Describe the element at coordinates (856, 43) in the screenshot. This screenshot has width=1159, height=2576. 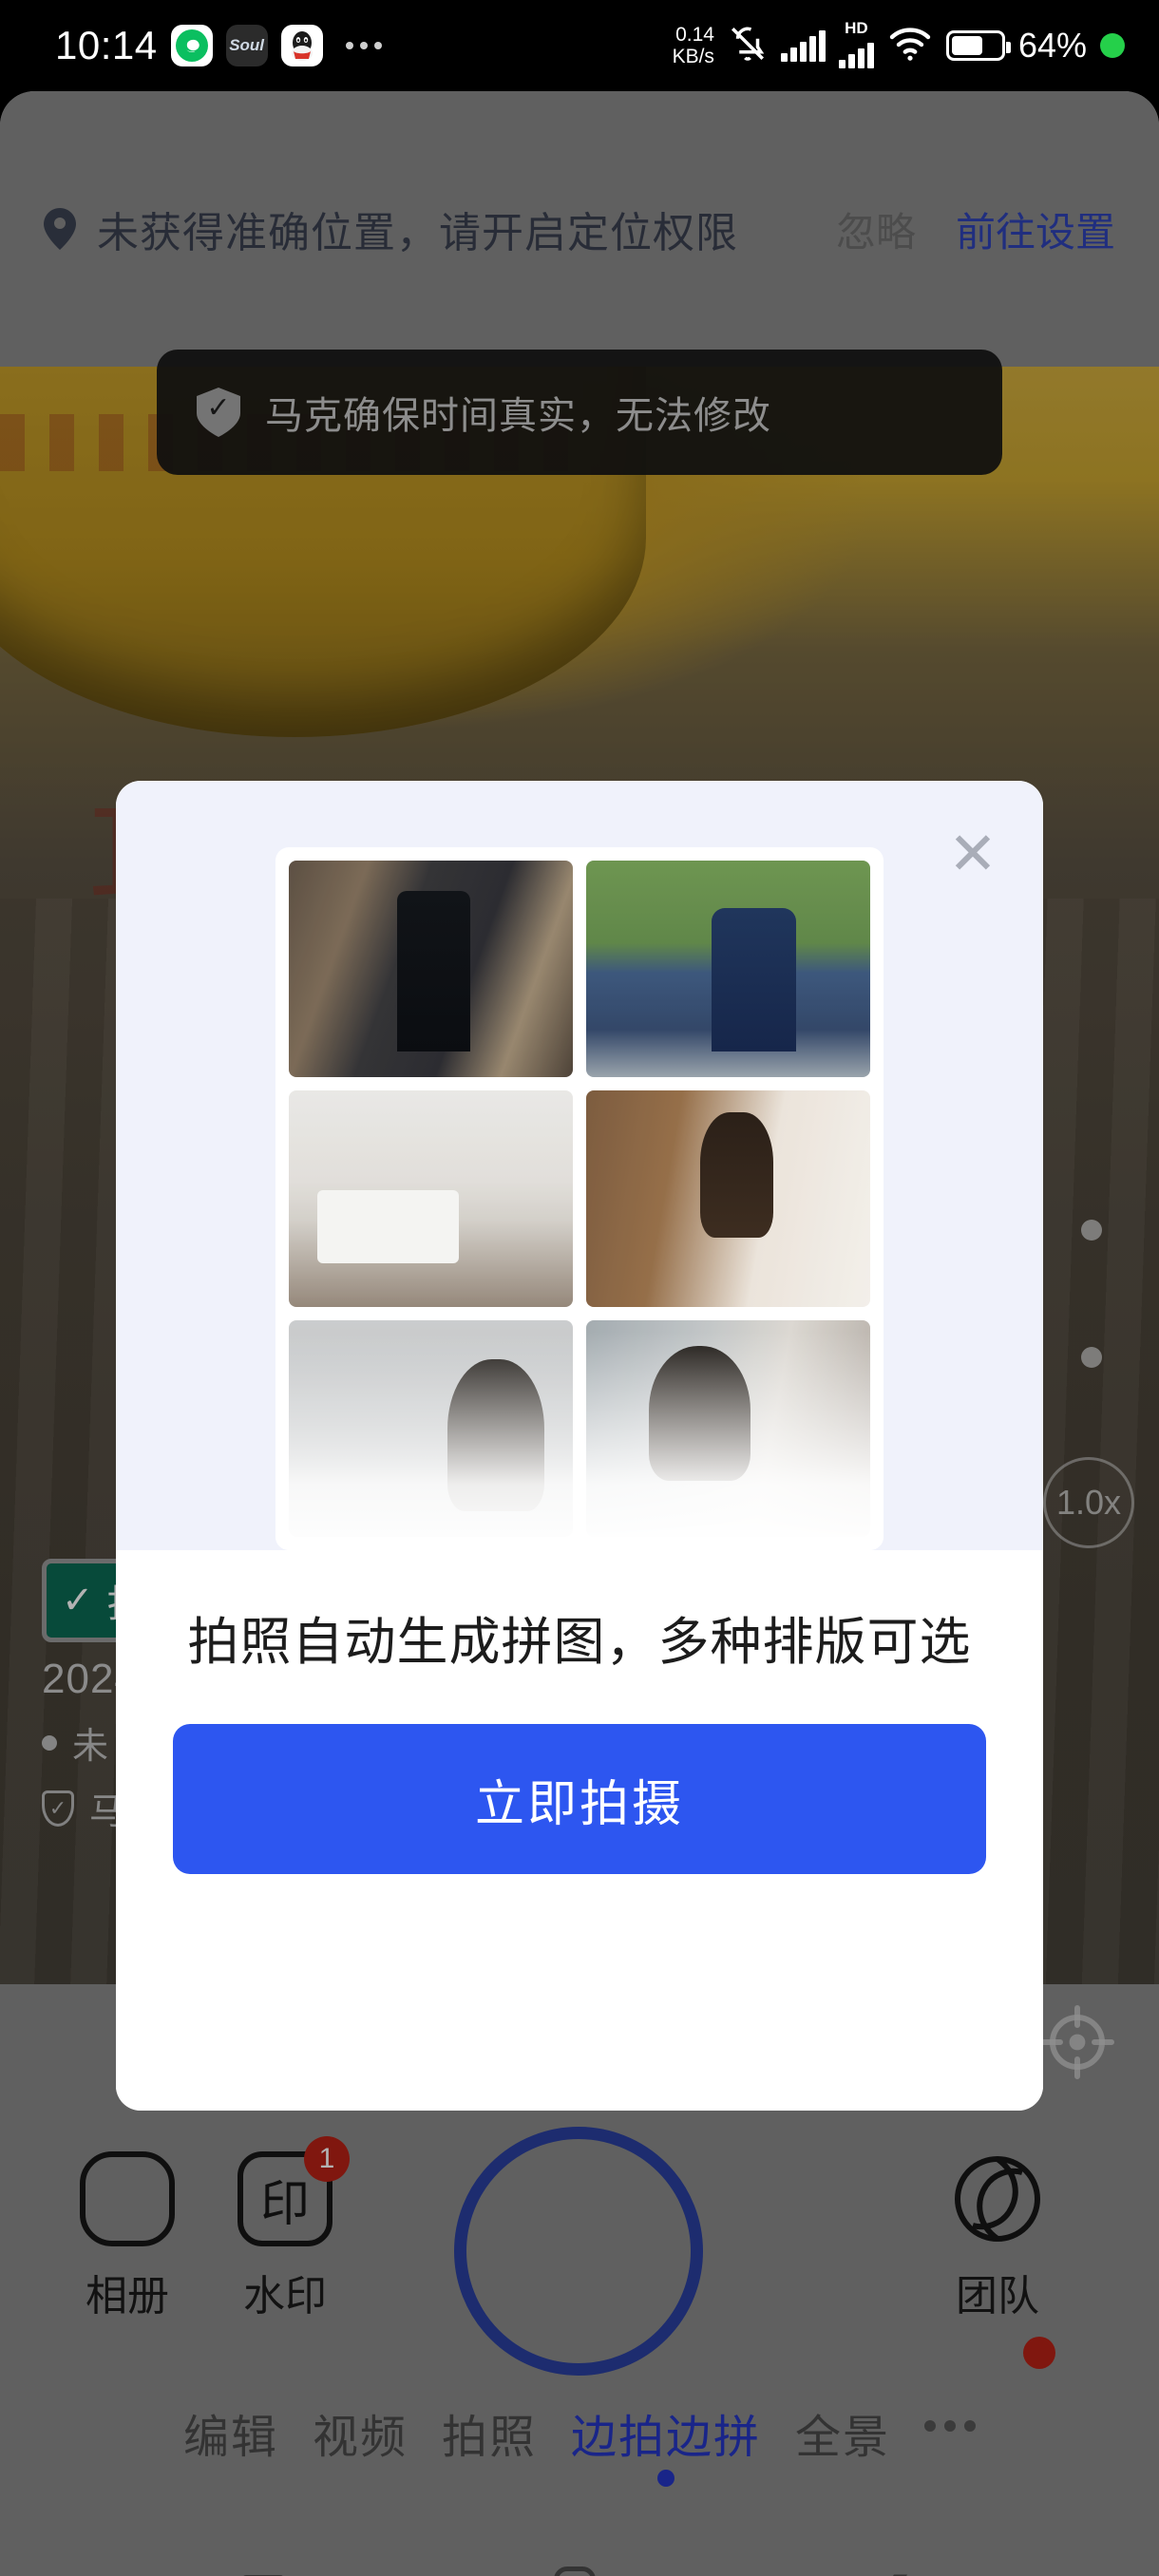
I see `hd-signal-icon: HD` at that location.